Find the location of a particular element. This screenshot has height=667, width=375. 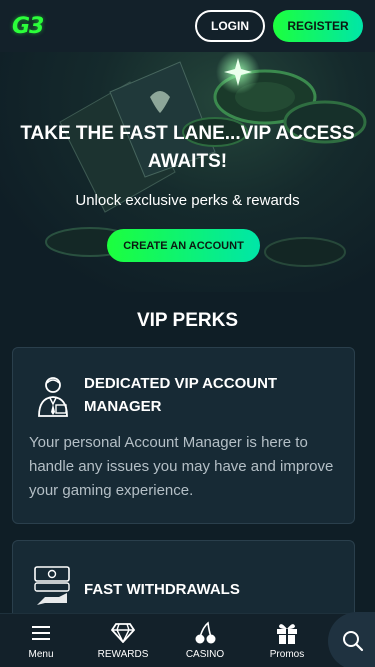

register-button: REGISTER is located at coordinates (318, 26).